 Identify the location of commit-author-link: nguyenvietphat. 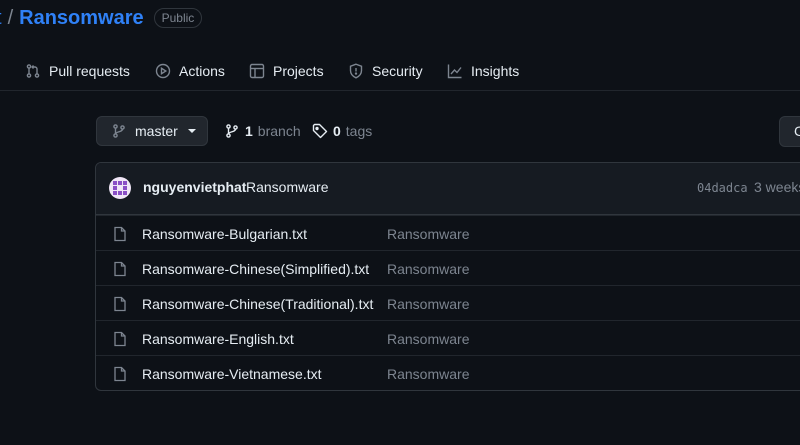
(194, 187).